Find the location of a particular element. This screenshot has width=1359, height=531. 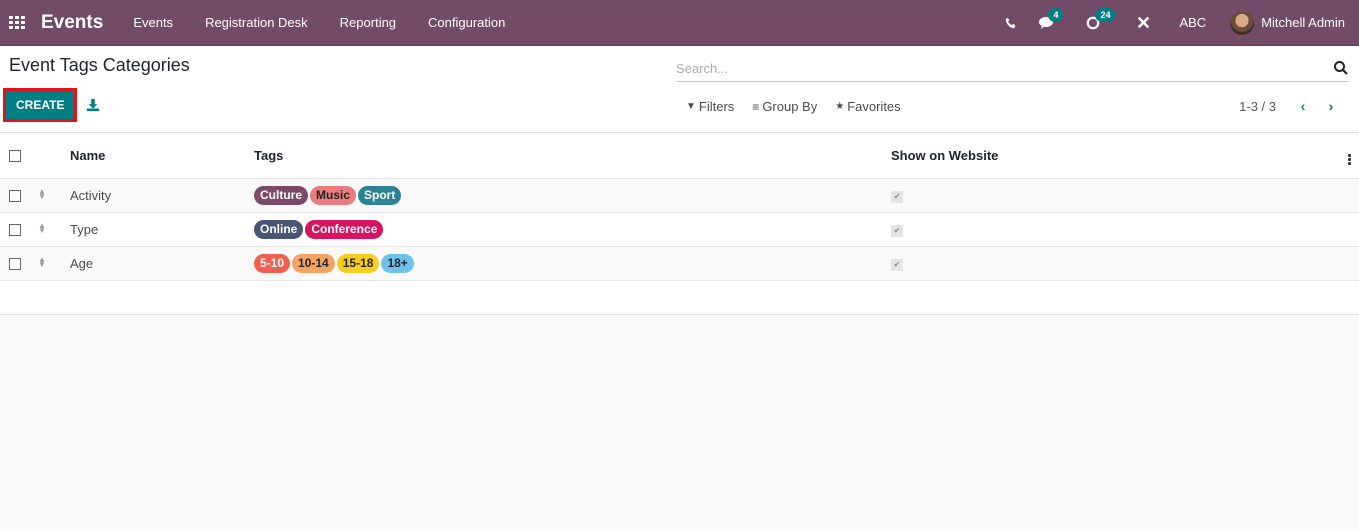

cell-tags: Culture Music Sport is located at coordinates (572, 195).